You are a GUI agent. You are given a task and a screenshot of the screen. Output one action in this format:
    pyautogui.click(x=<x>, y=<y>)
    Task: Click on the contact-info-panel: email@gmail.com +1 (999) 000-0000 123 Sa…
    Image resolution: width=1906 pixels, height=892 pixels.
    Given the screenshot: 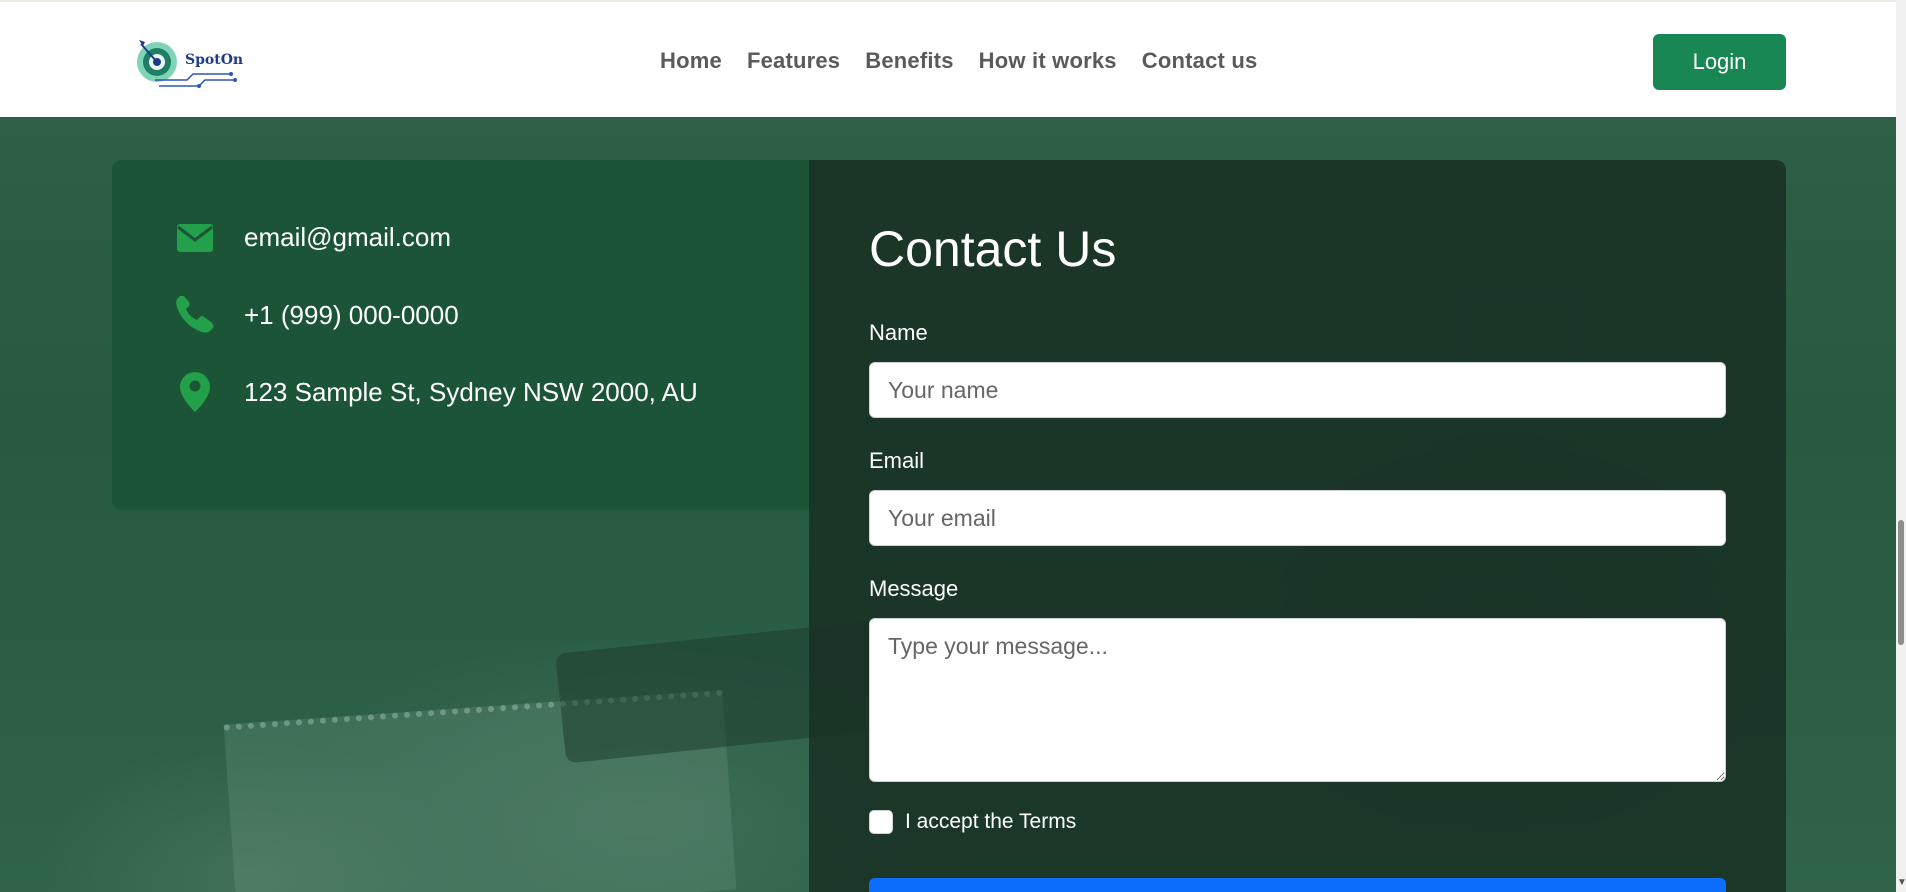 What is the action you would take?
    pyautogui.click(x=461, y=335)
    